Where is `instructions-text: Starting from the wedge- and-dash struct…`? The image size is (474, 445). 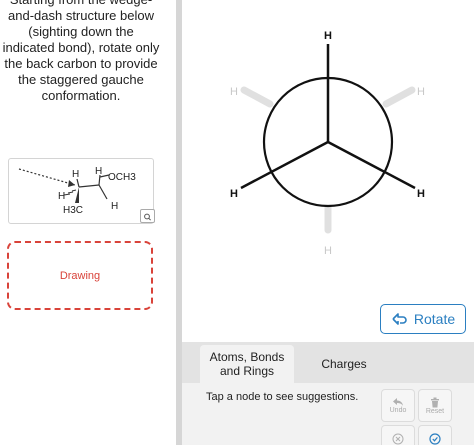 instructions-text: Starting from the wedge- and-dash struct… is located at coordinates (81, 52).